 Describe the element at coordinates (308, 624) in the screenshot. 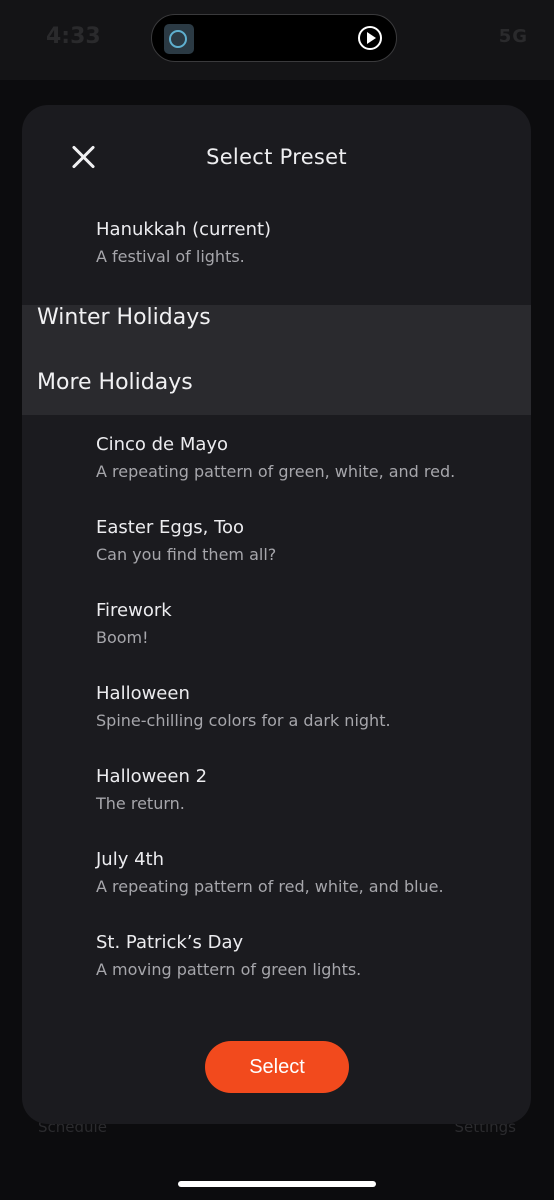

I see `preset-item-firework: Firework Boom!` at that location.